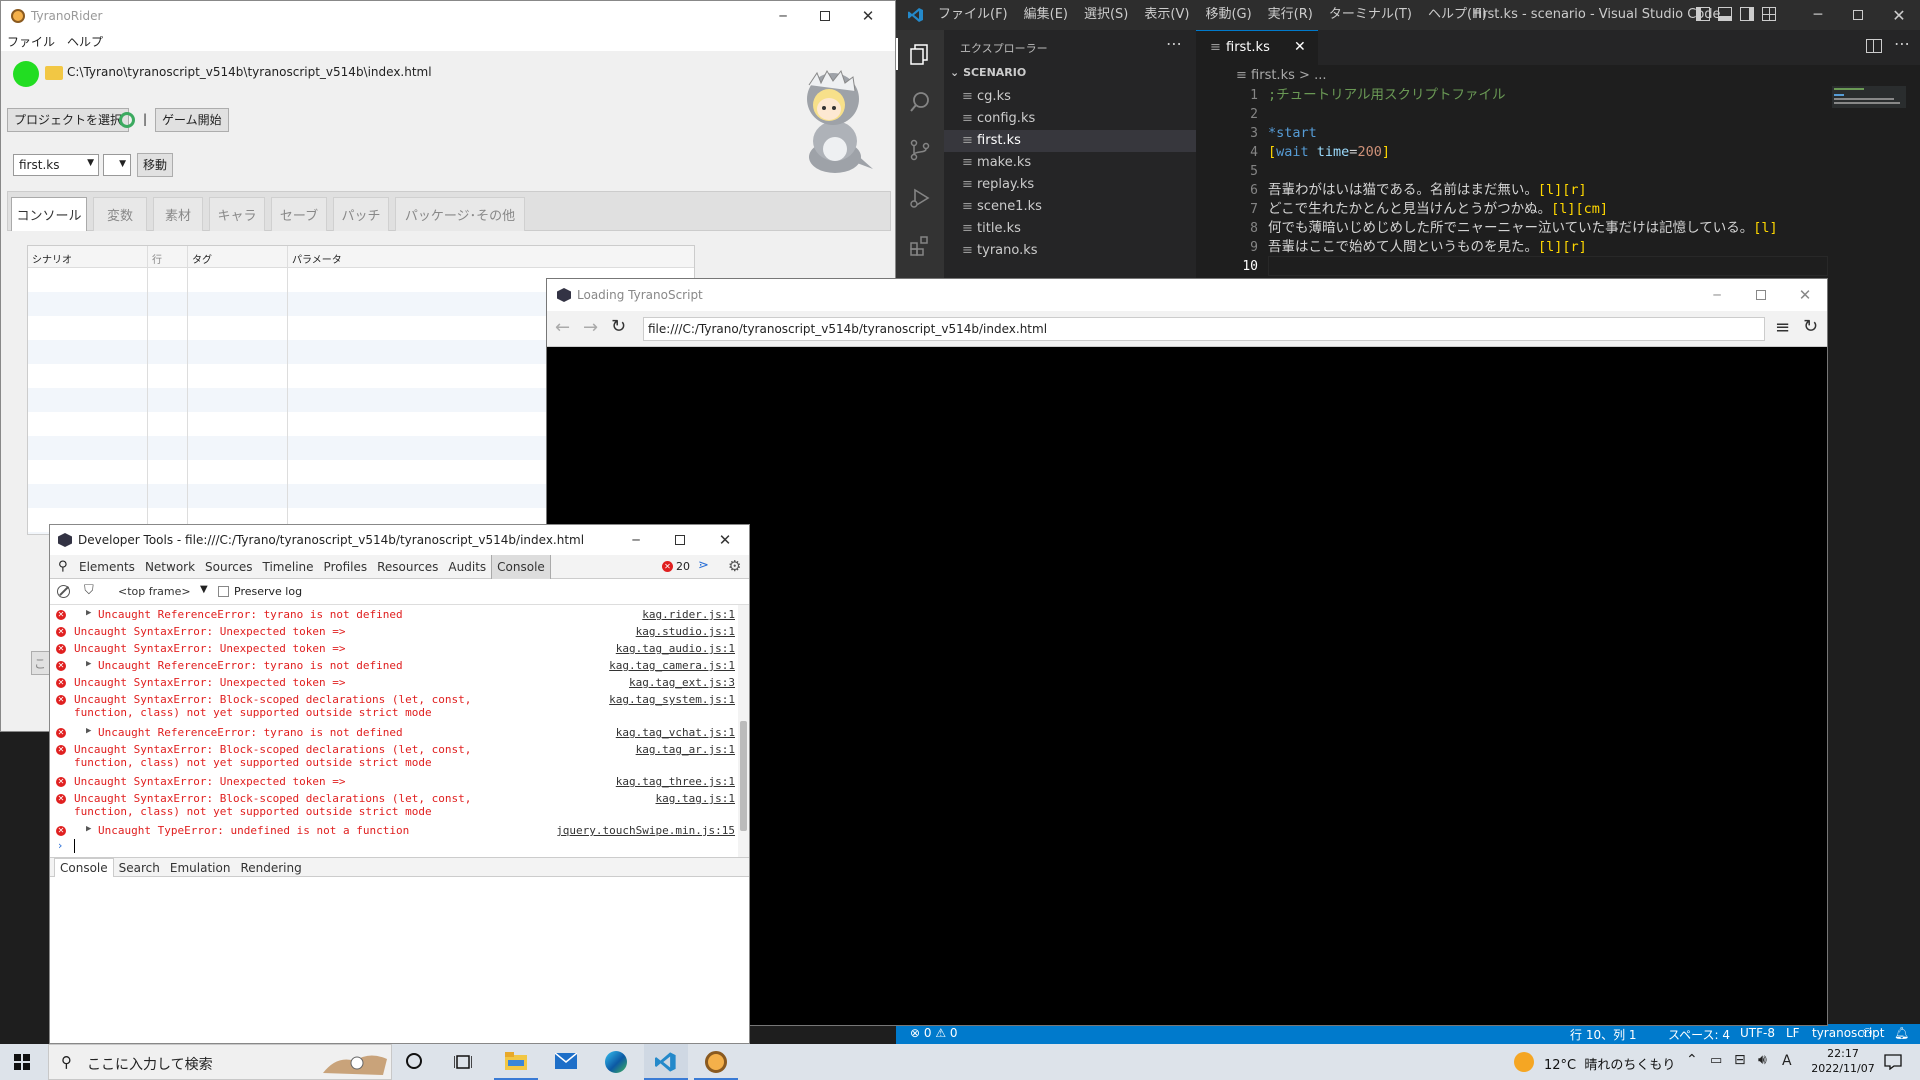 This screenshot has height=1080, width=1920. I want to click on go-button: 移動, so click(155, 165).